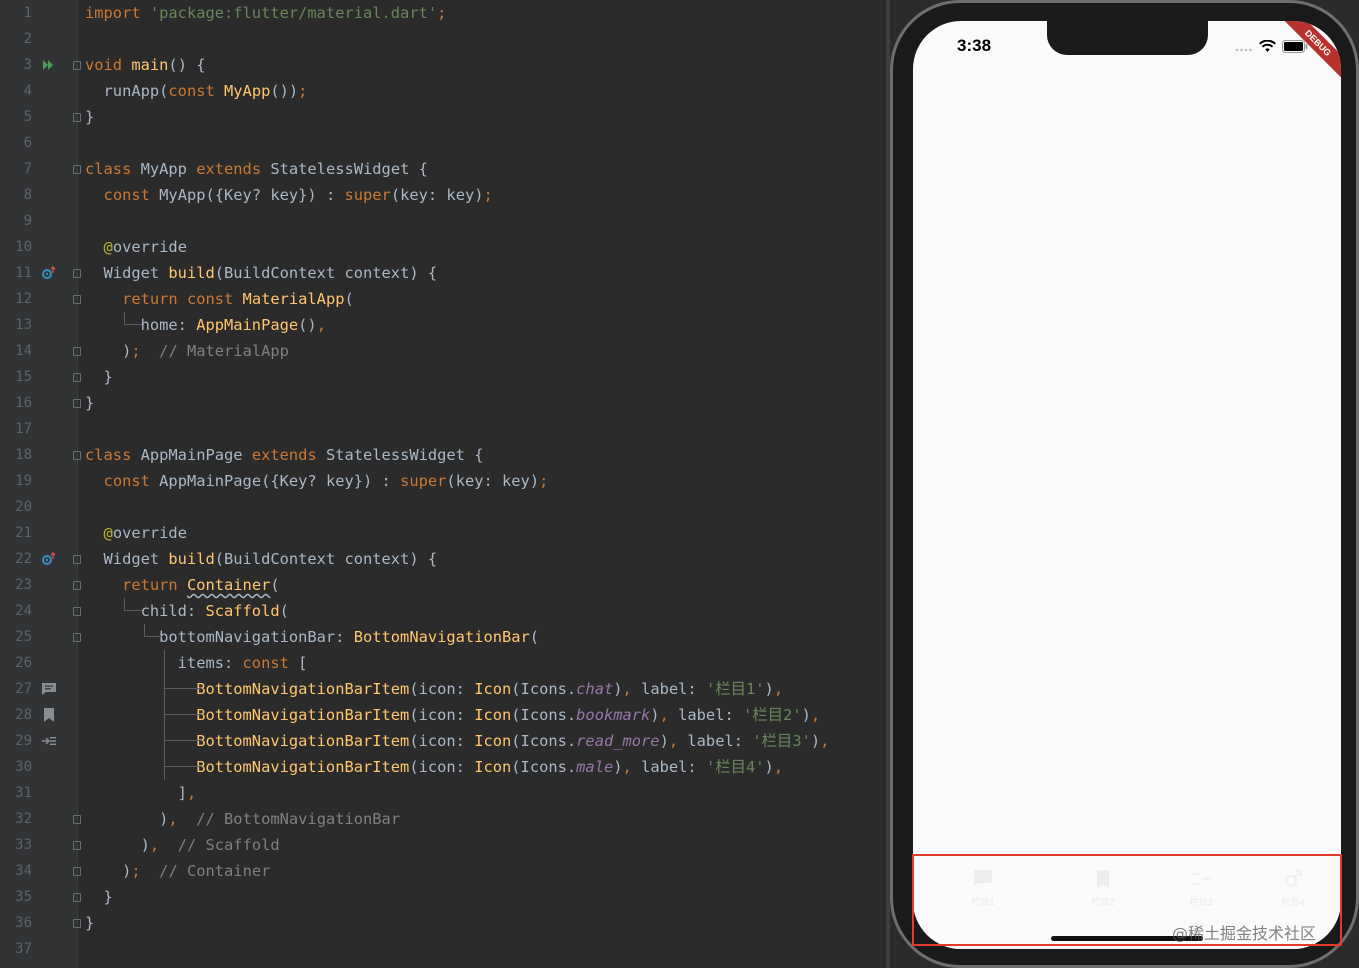  I want to click on line-number: 10, so click(16, 247).